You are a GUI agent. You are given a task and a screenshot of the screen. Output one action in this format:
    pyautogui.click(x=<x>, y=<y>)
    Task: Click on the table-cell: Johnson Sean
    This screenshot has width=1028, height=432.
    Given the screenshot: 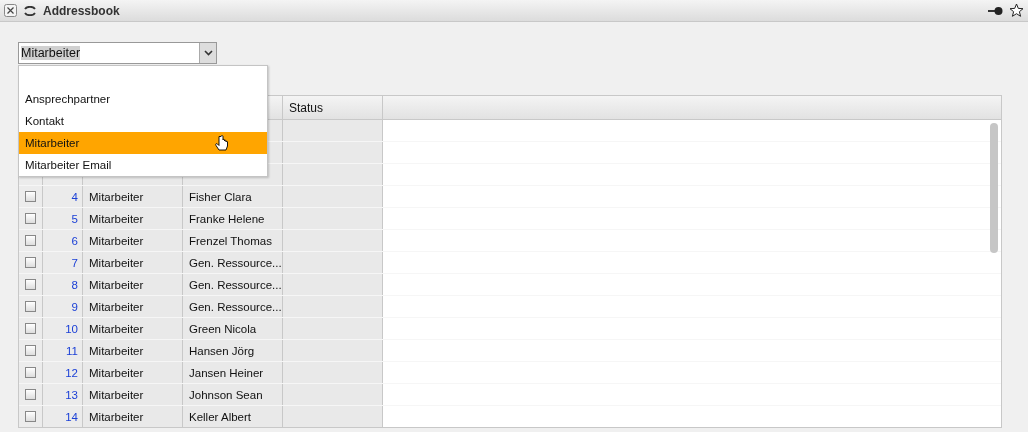 What is the action you would take?
    pyautogui.click(x=233, y=394)
    